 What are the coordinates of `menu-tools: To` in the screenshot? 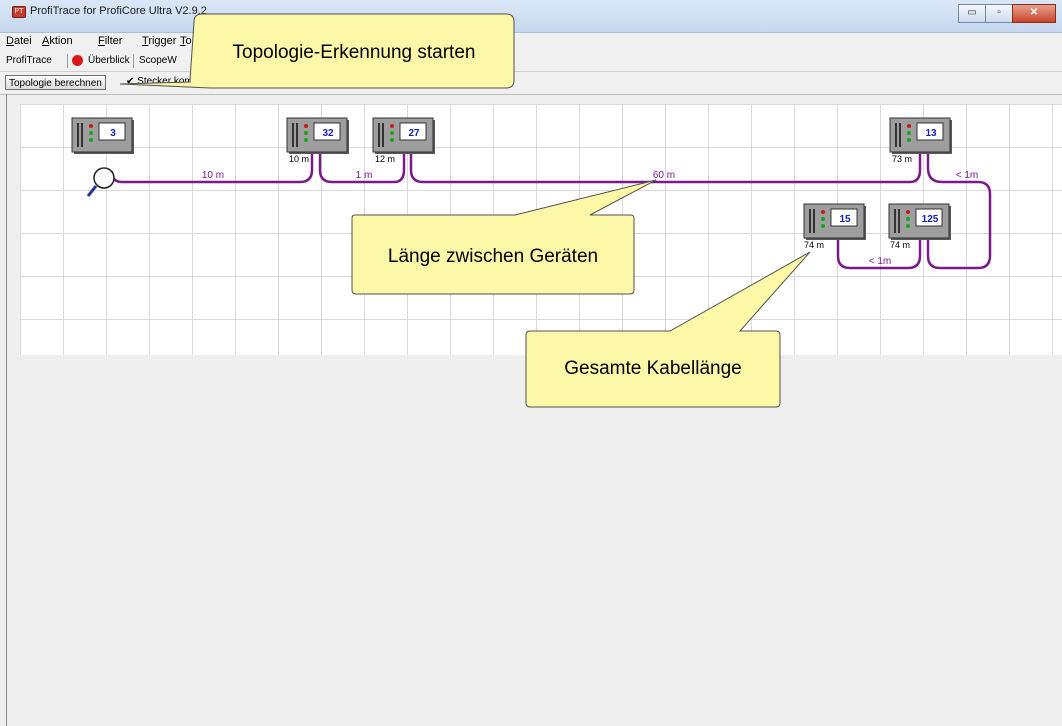 It's located at (186, 41).